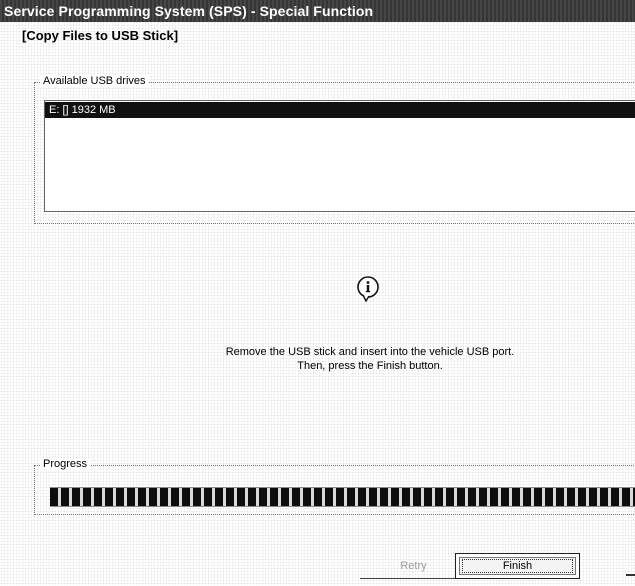  I want to click on usb-drives-group-label: Available USB drives, so click(94, 81).